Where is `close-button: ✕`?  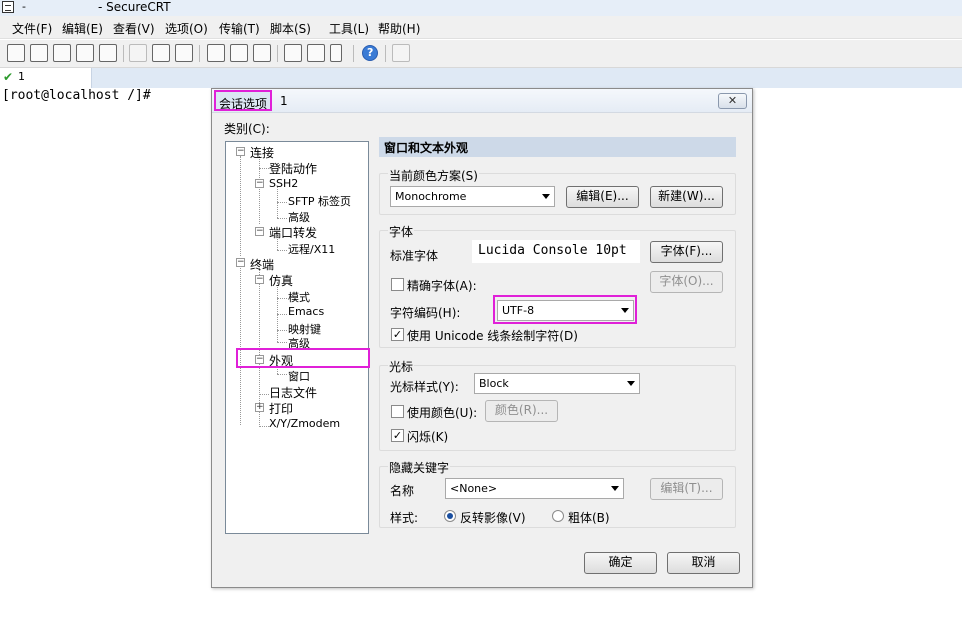
close-button: ✕ is located at coordinates (732, 101).